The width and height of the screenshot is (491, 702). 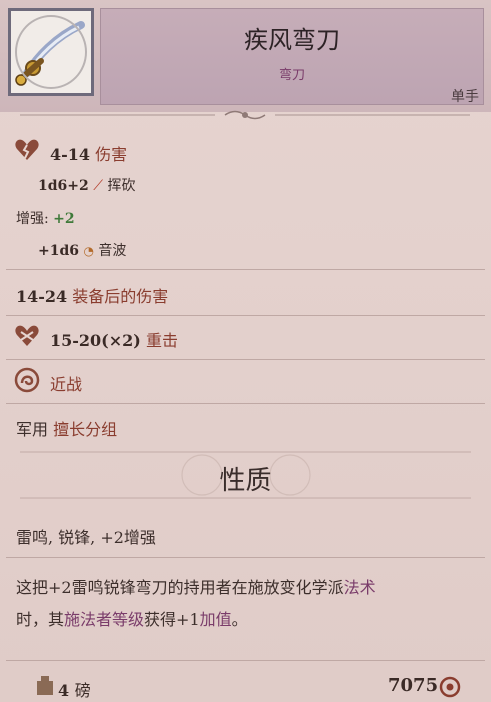 I want to click on enhance-row: 增强: +2, so click(x=45, y=218).